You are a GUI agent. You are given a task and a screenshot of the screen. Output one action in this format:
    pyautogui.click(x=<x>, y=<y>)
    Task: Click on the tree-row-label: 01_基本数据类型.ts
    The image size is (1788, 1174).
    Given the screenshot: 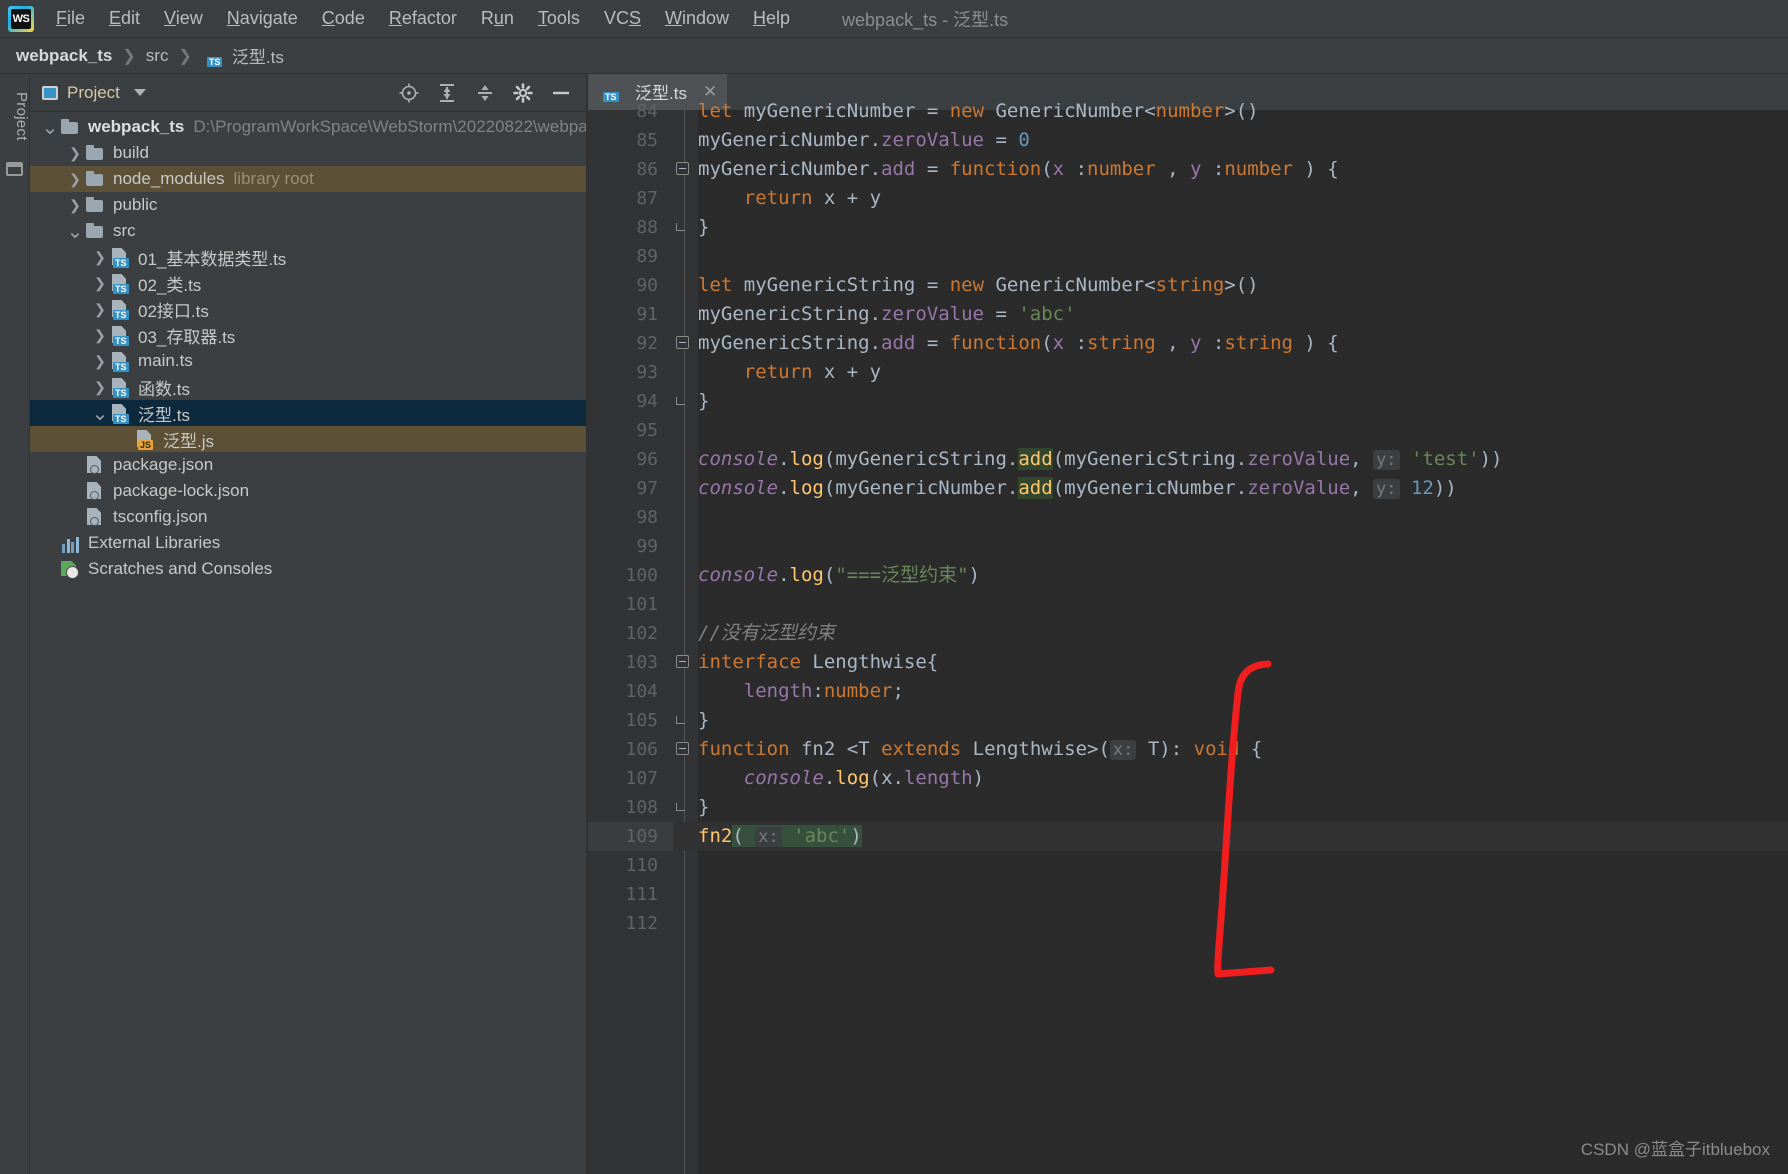 What is the action you would take?
    pyautogui.click(x=212, y=259)
    